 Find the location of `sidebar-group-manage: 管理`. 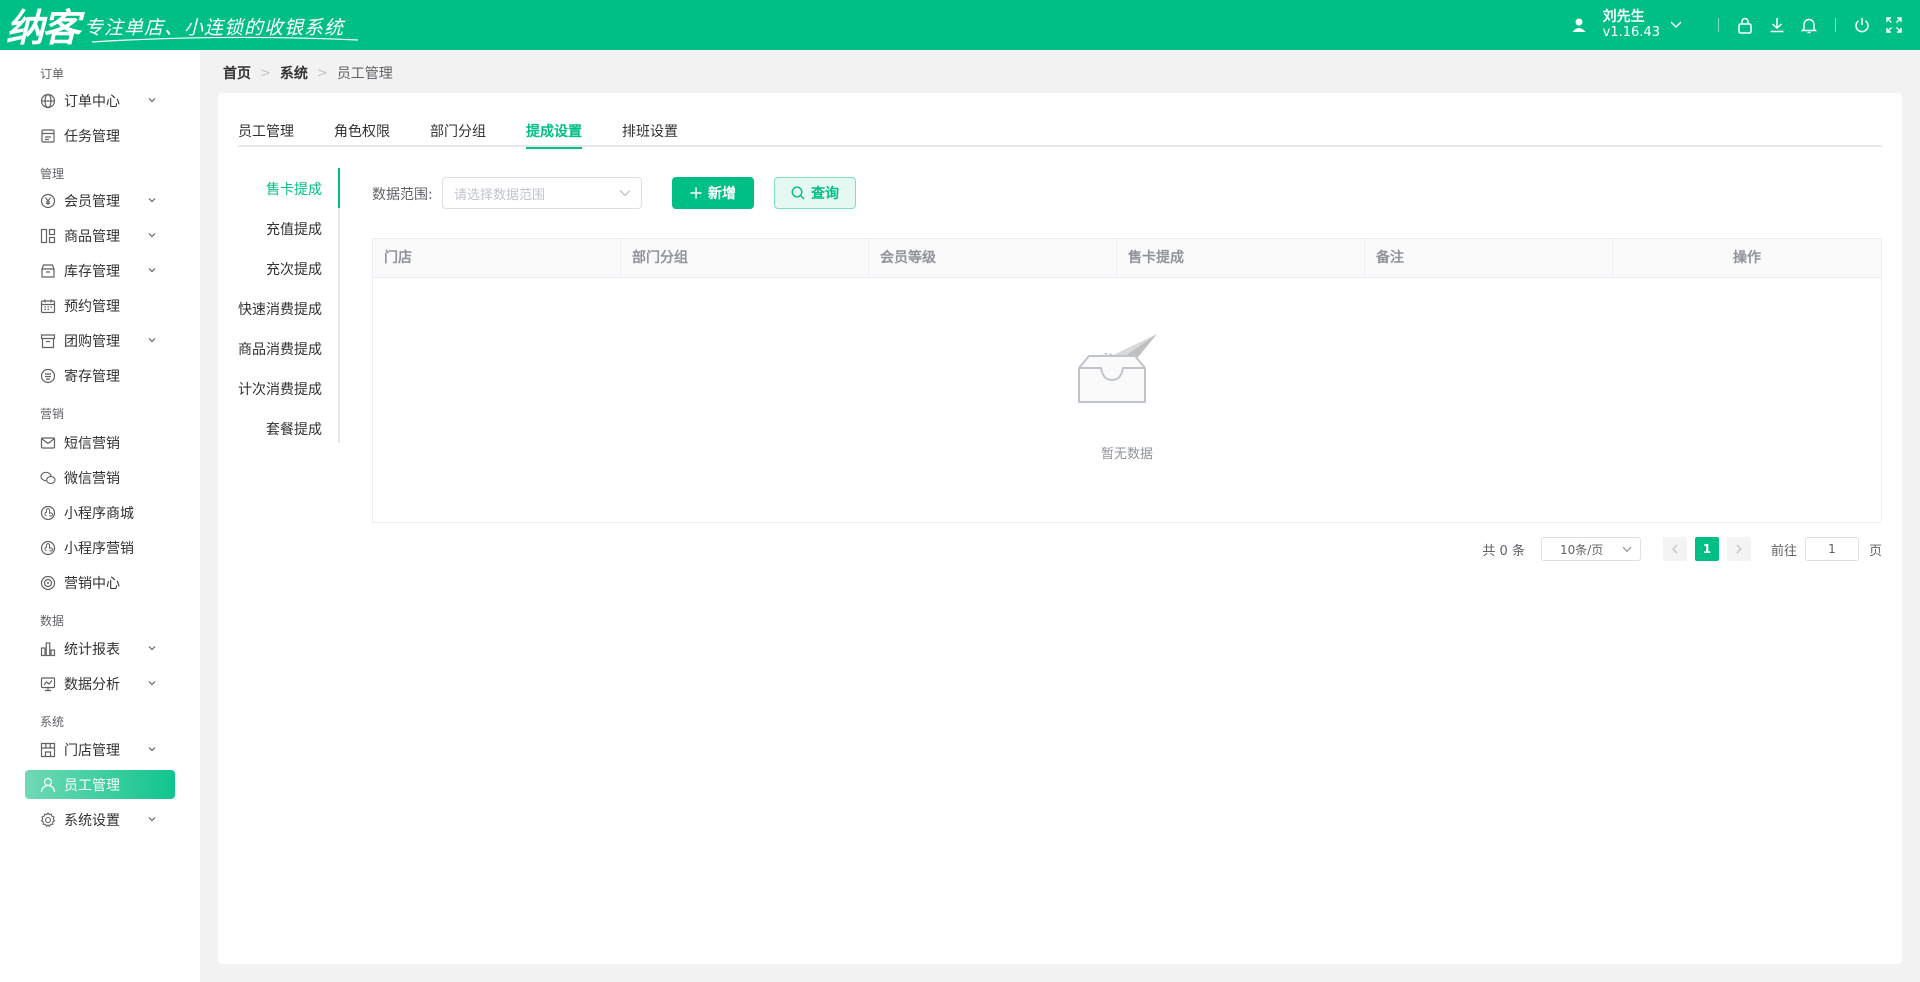

sidebar-group-manage: 管理 is located at coordinates (52, 174).